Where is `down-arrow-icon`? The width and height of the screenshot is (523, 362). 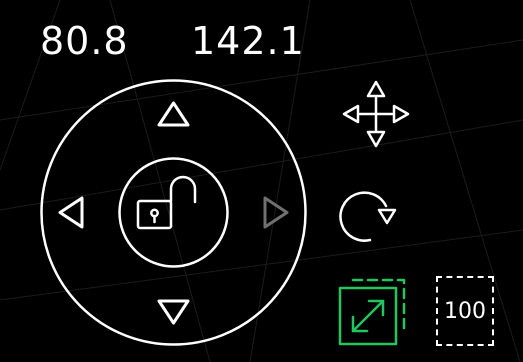 down-arrow-icon is located at coordinates (173, 312).